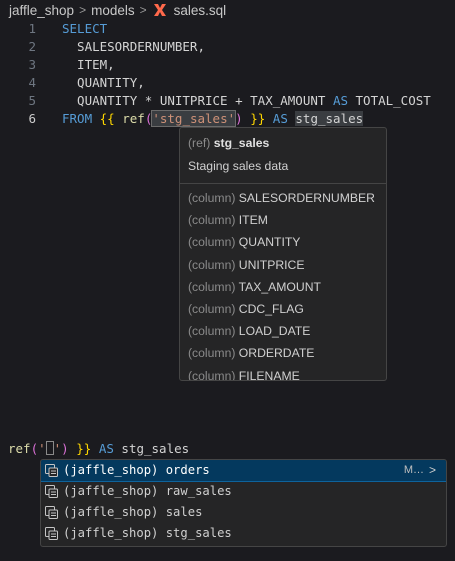 This screenshot has width=455, height=561. I want to click on code-token: 'stg_sales', so click(194, 118).